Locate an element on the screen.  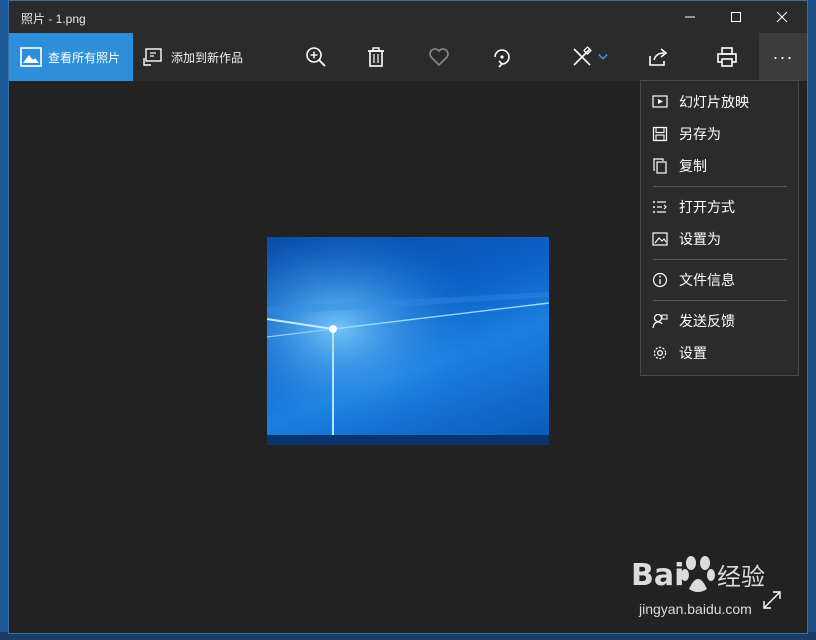
maximize-button is located at coordinates (736, 17).